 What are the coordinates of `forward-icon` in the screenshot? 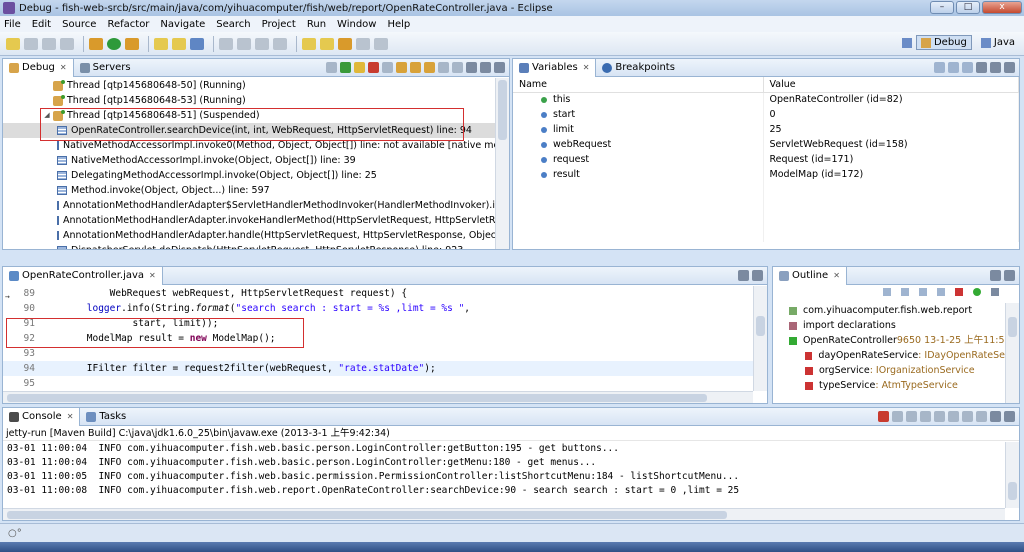 It's located at (381, 43).